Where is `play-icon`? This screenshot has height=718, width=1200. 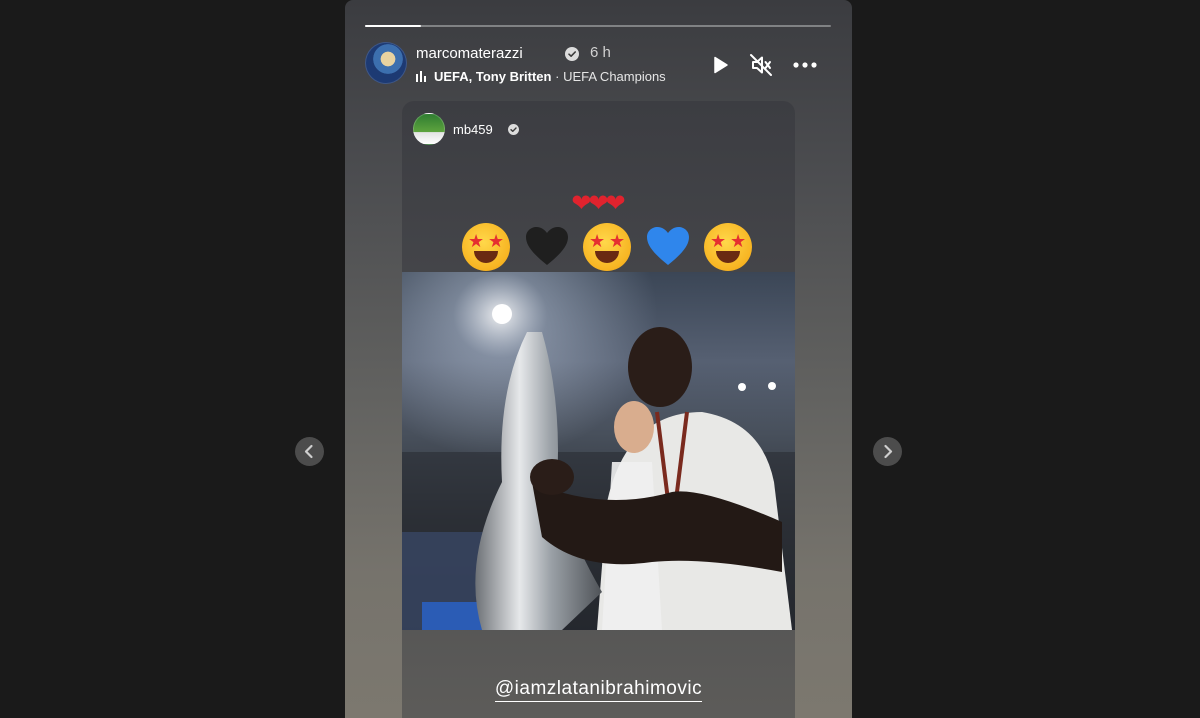 play-icon is located at coordinates (721, 65).